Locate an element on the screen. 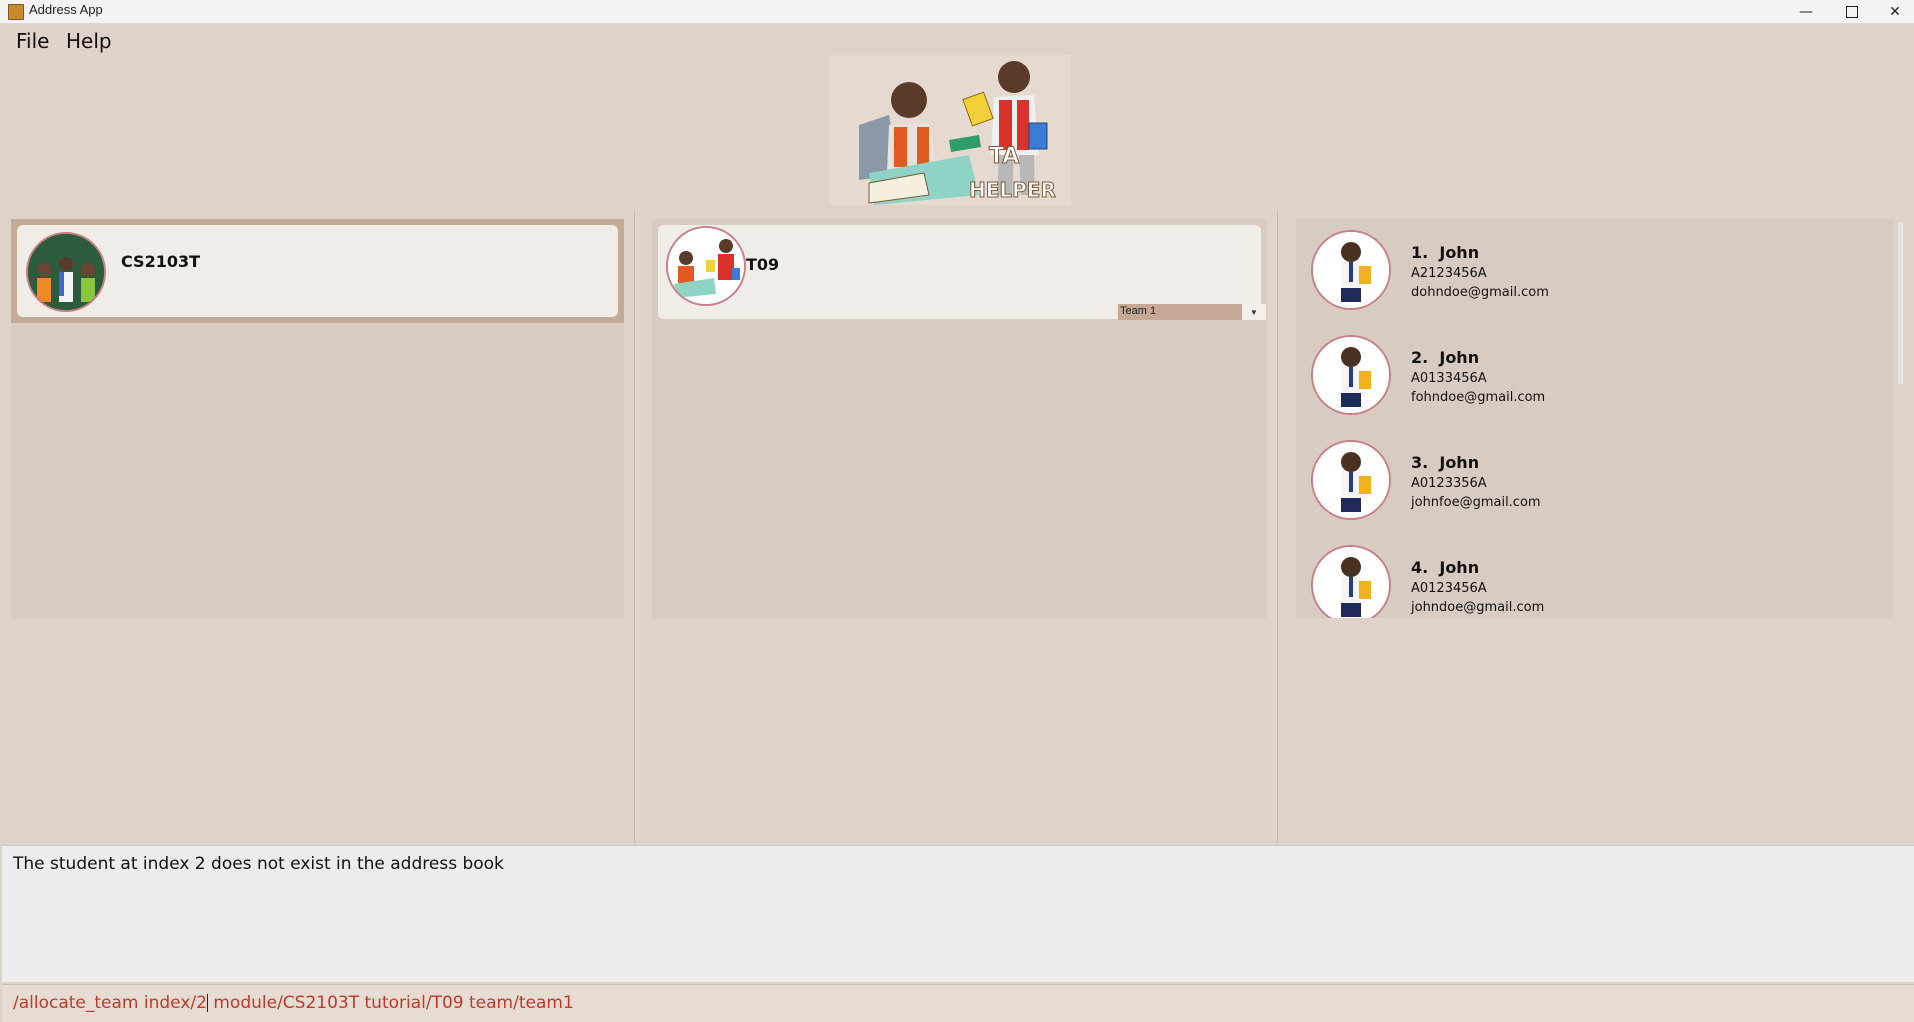 The height and width of the screenshot is (1022, 1914). student-email: dohndoe@gmail.com is located at coordinates (1480, 292).